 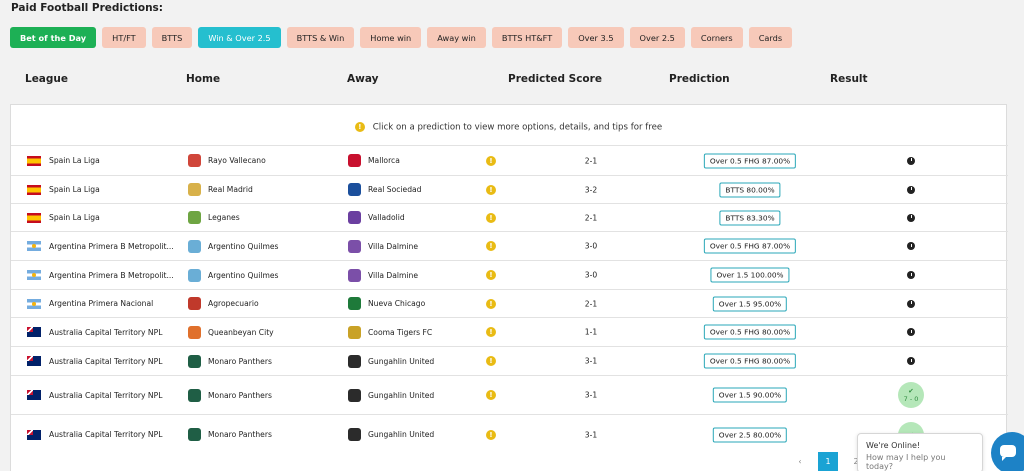 I want to click on tab-corners: Corners, so click(x=716, y=37).